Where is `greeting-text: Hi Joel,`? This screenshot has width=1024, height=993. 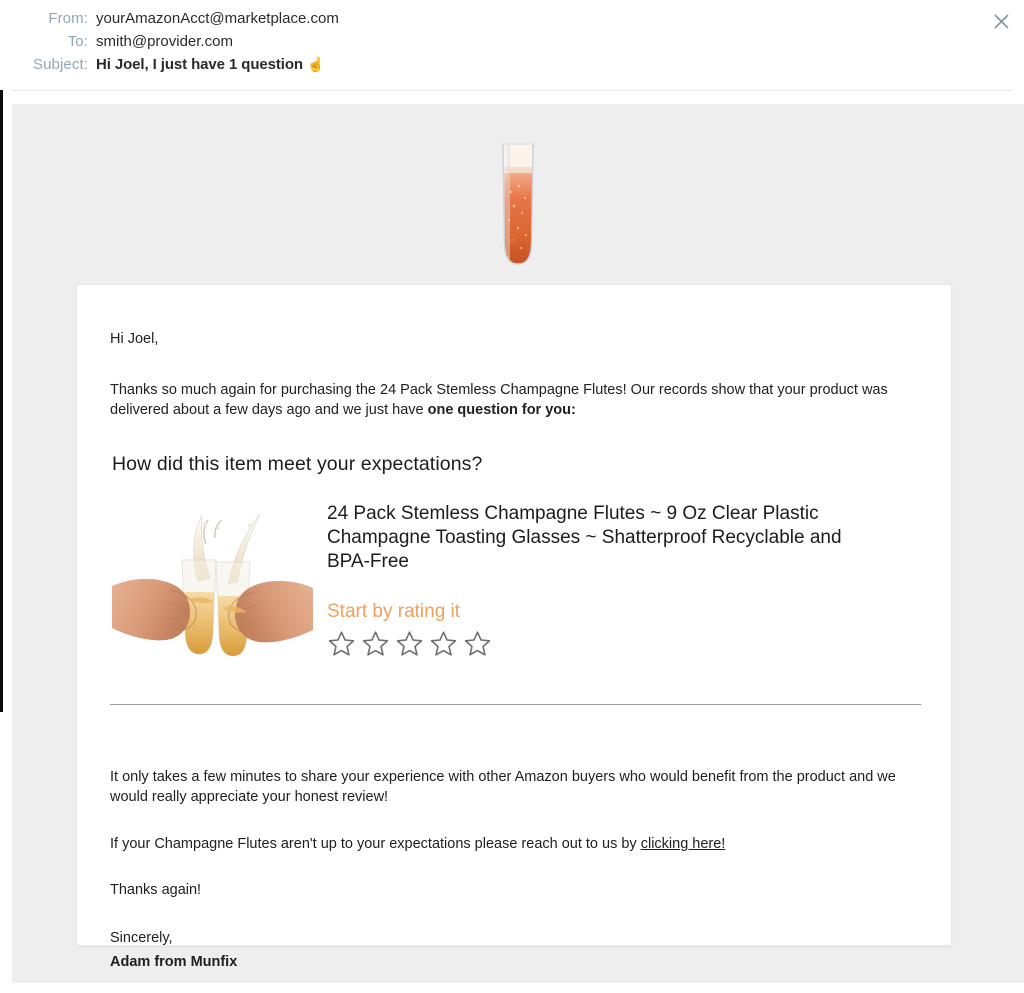 greeting-text: Hi Joel, is located at coordinates (134, 339).